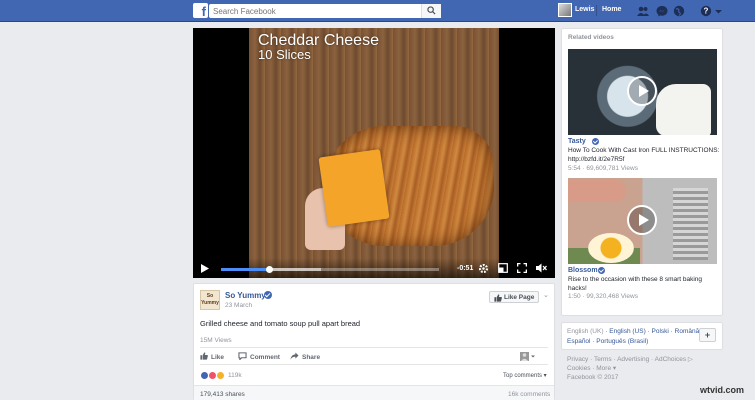 The image size is (755, 400). What do you see at coordinates (519, 297) in the screenshot?
I see `like-page-label: Like Page` at bounding box center [519, 297].